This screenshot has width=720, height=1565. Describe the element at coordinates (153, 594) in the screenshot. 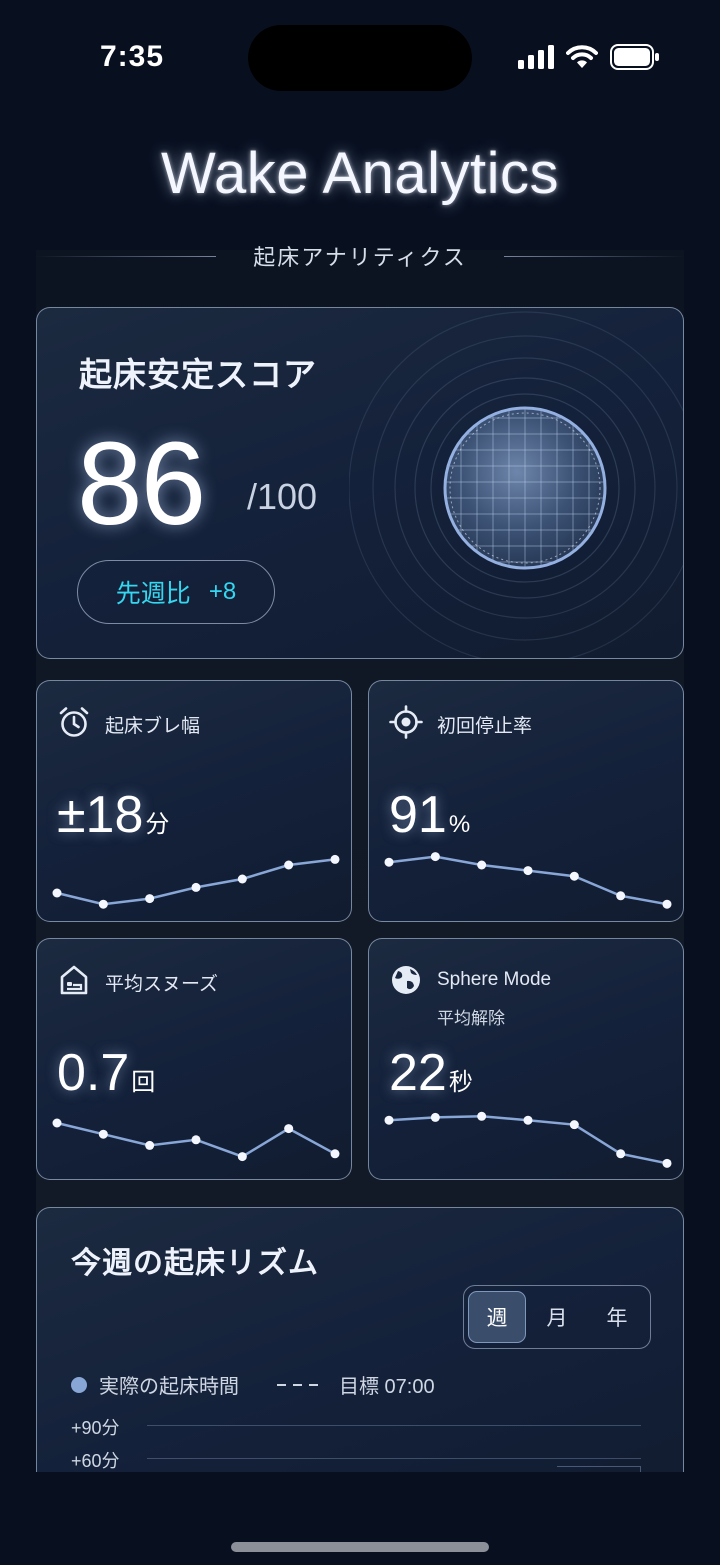

I see `delta-label: 先週比` at that location.